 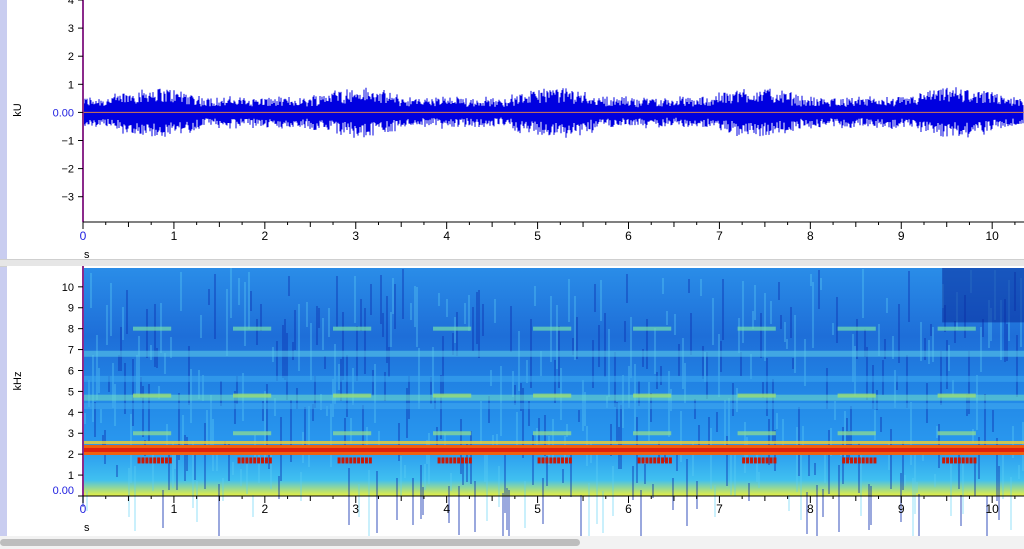 I want to click on waveform-x-tick-label: 6, so click(x=628, y=236).